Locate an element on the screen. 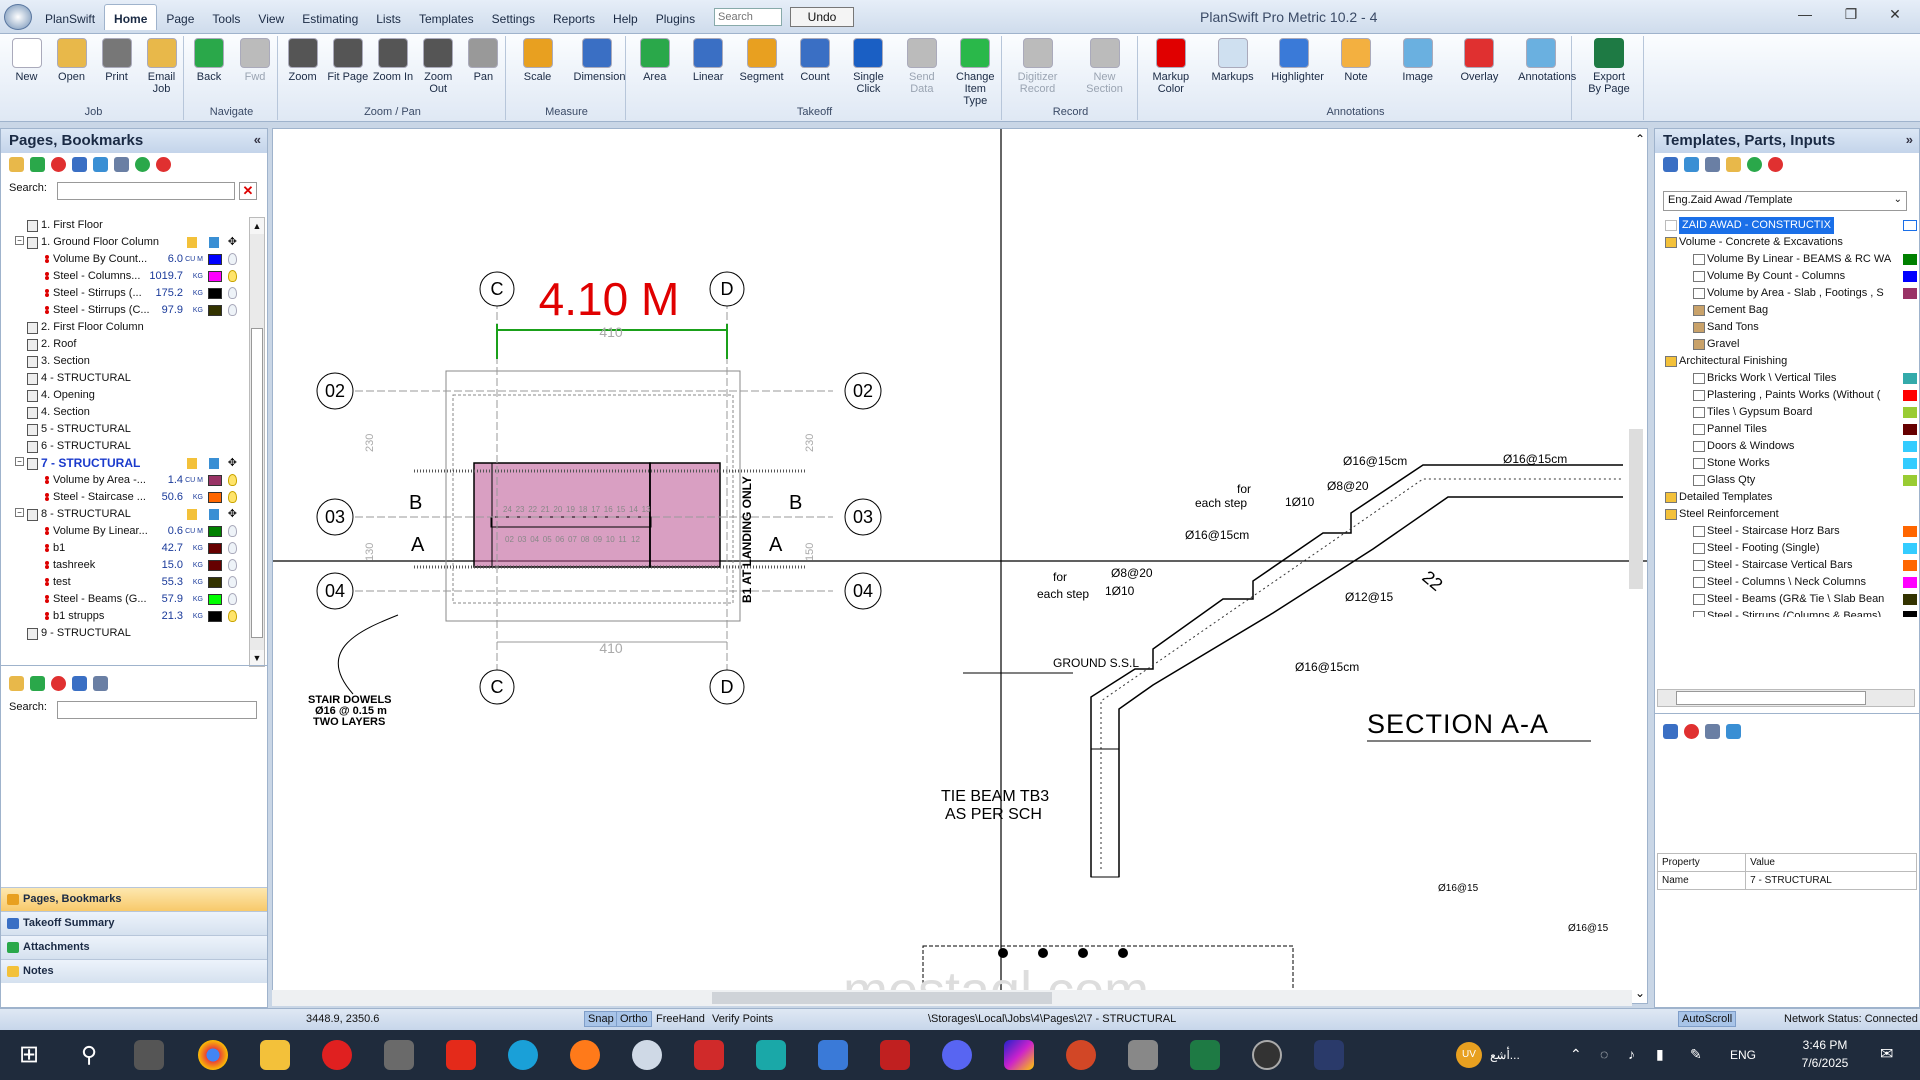  template-item: Steel - Footing (Single) is located at coordinates (1789, 548).